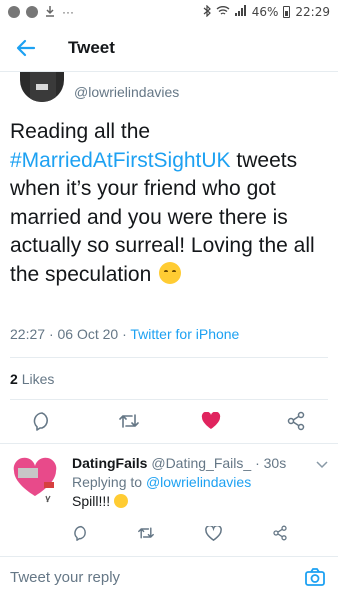  I want to click on camera-button, so click(315, 579).